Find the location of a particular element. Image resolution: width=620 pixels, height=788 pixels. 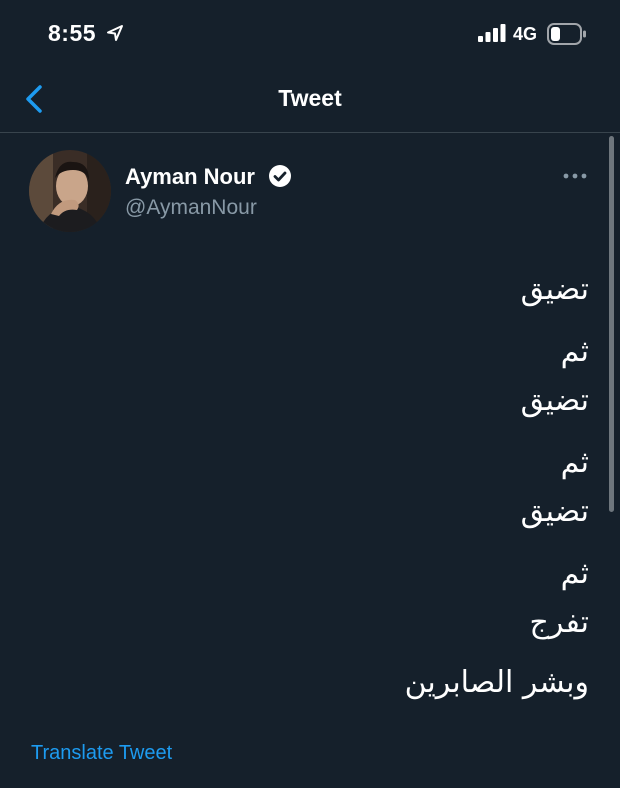

status-bar: 8:55 4G is located at coordinates (310, 33).